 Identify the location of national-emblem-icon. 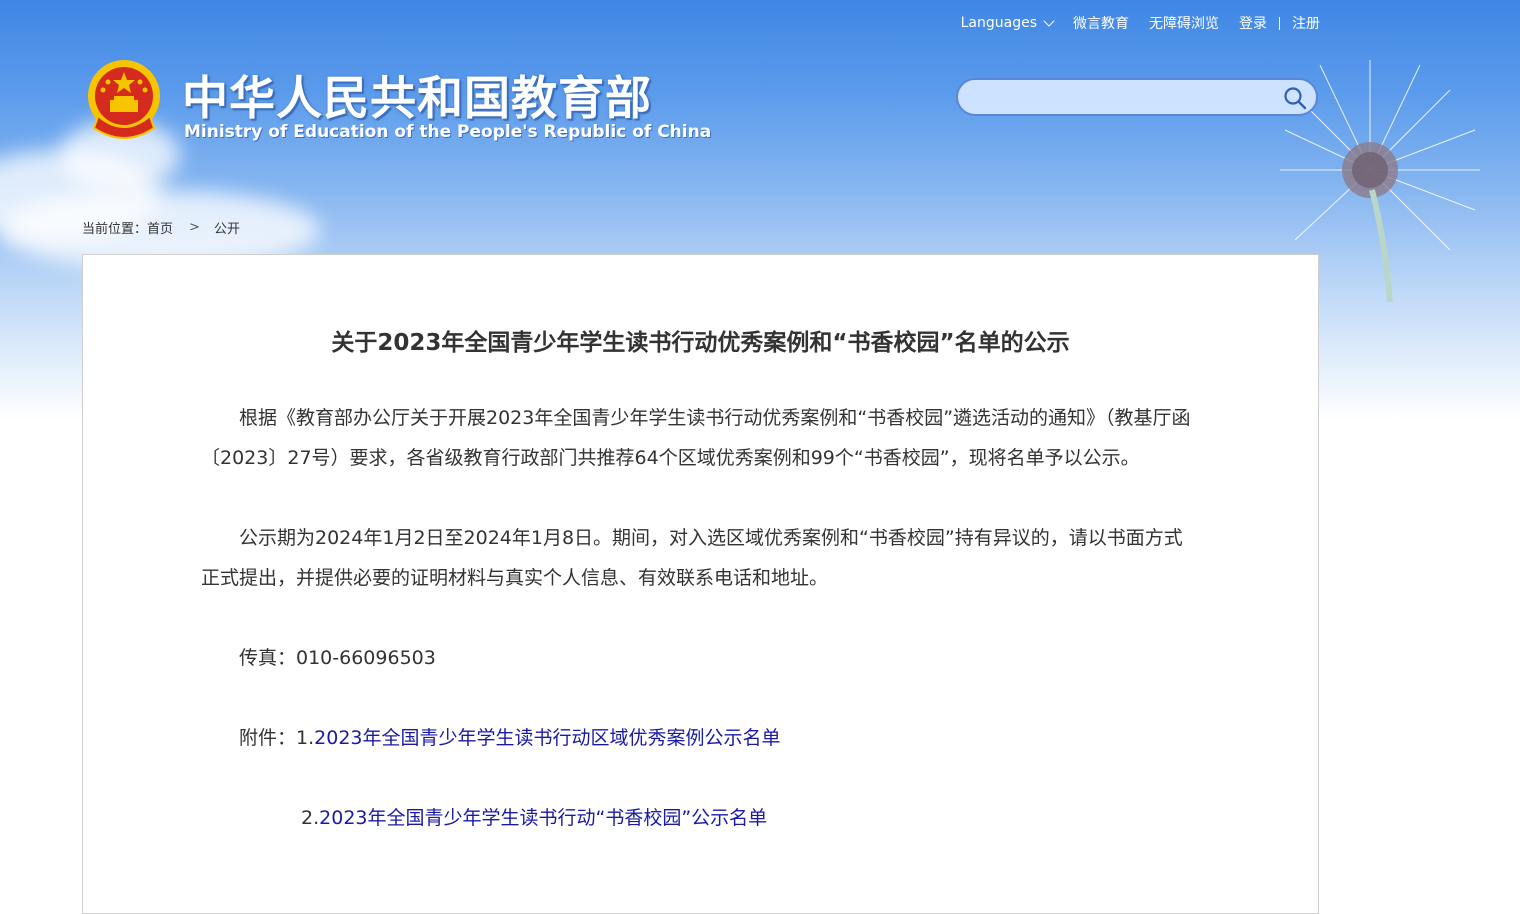
(124, 101).